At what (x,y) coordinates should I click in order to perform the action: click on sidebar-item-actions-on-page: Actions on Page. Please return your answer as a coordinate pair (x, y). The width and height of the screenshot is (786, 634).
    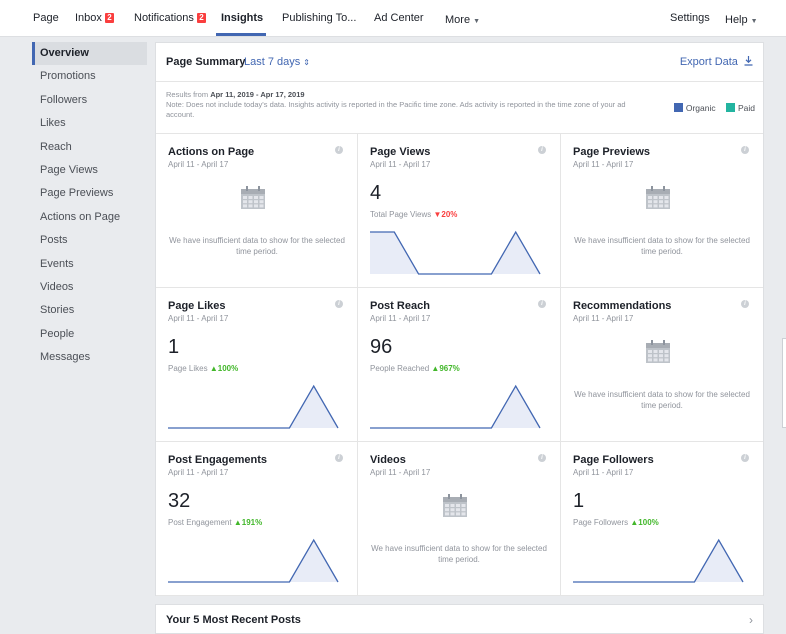
    Looking at the image, I should click on (89, 217).